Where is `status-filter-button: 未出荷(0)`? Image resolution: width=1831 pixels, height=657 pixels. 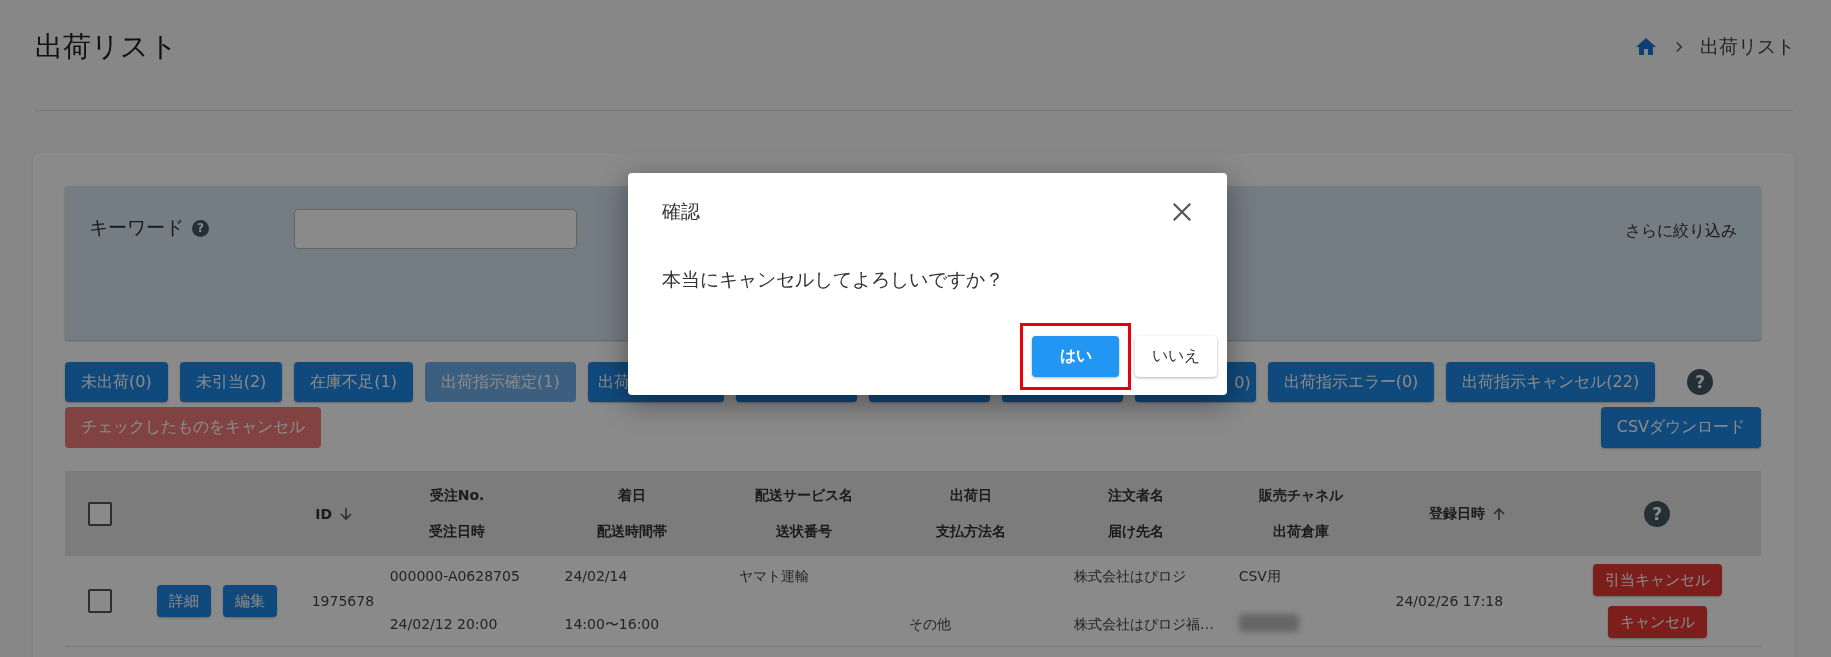
status-filter-button: 未出荷(0) is located at coordinates (116, 382).